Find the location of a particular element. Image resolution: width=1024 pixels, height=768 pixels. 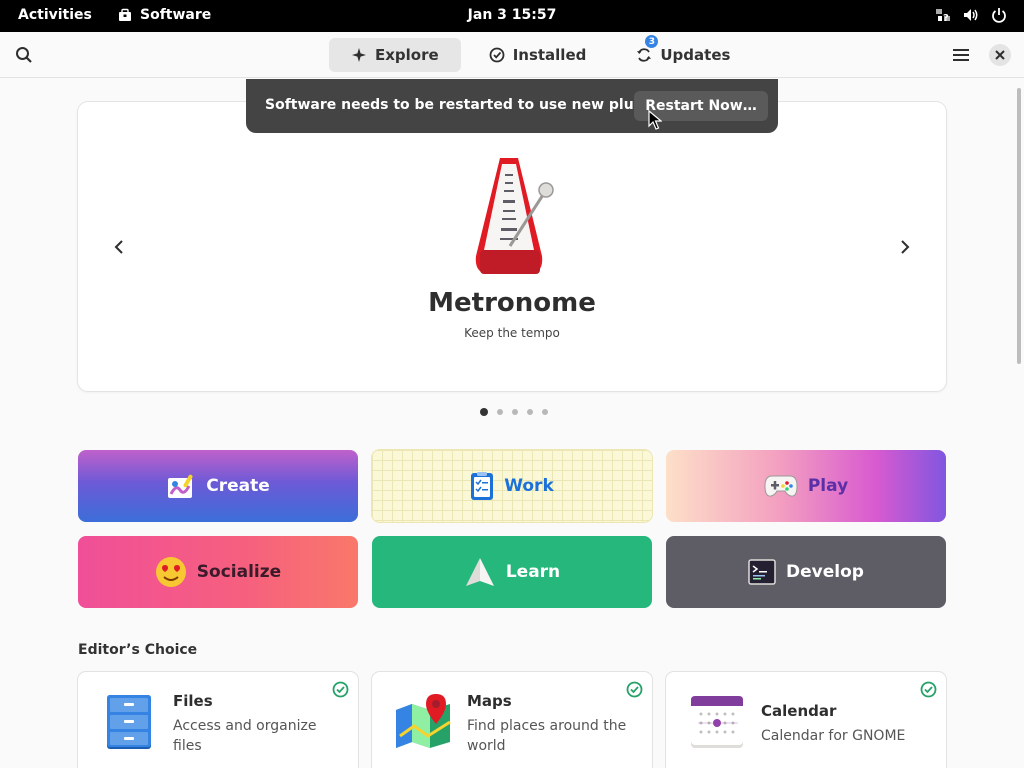

clock: Jan 3 15:57 is located at coordinates (512, 15).